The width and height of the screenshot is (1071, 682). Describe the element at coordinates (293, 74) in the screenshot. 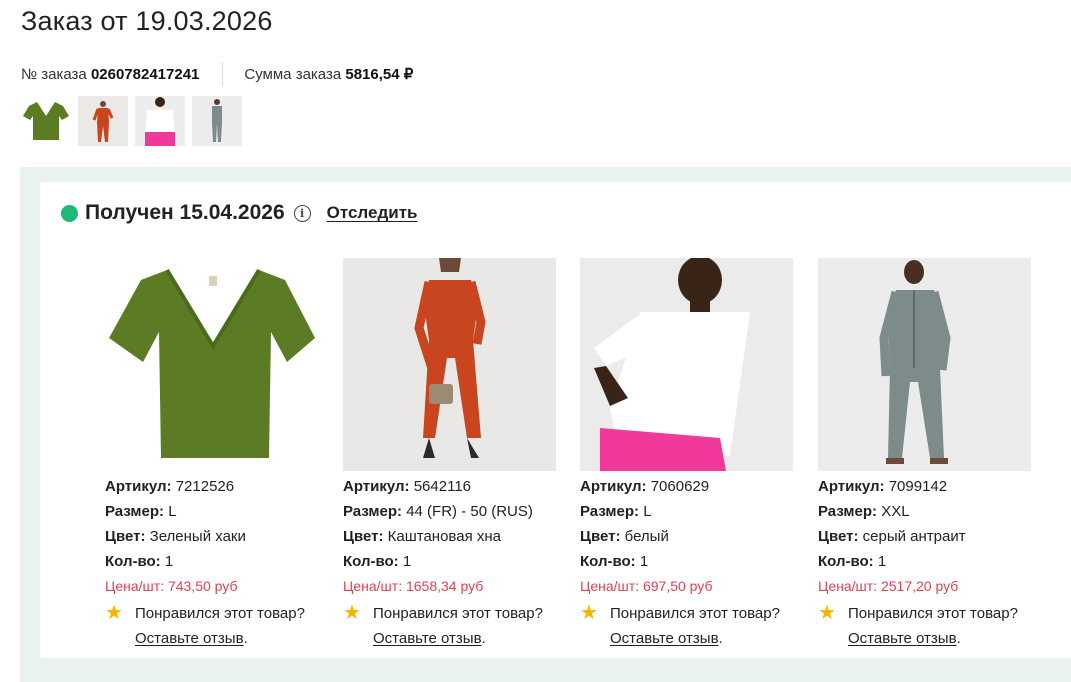

I see `order-sum-label: Сумма заказа` at that location.